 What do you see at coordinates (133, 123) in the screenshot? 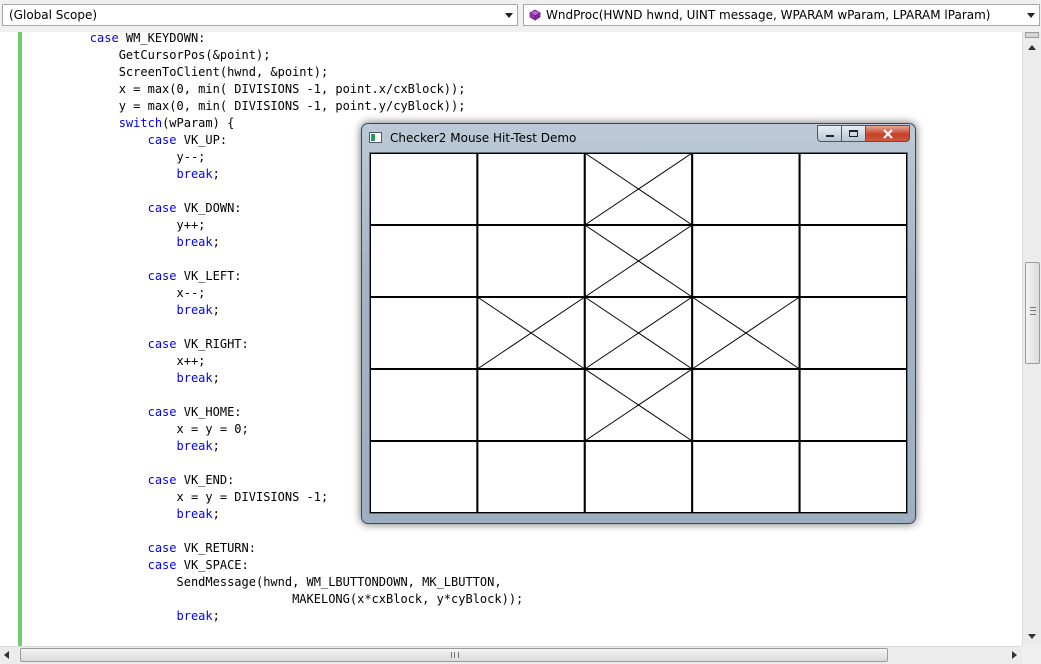
I see `code-line: switch(wParam) {` at bounding box center [133, 123].